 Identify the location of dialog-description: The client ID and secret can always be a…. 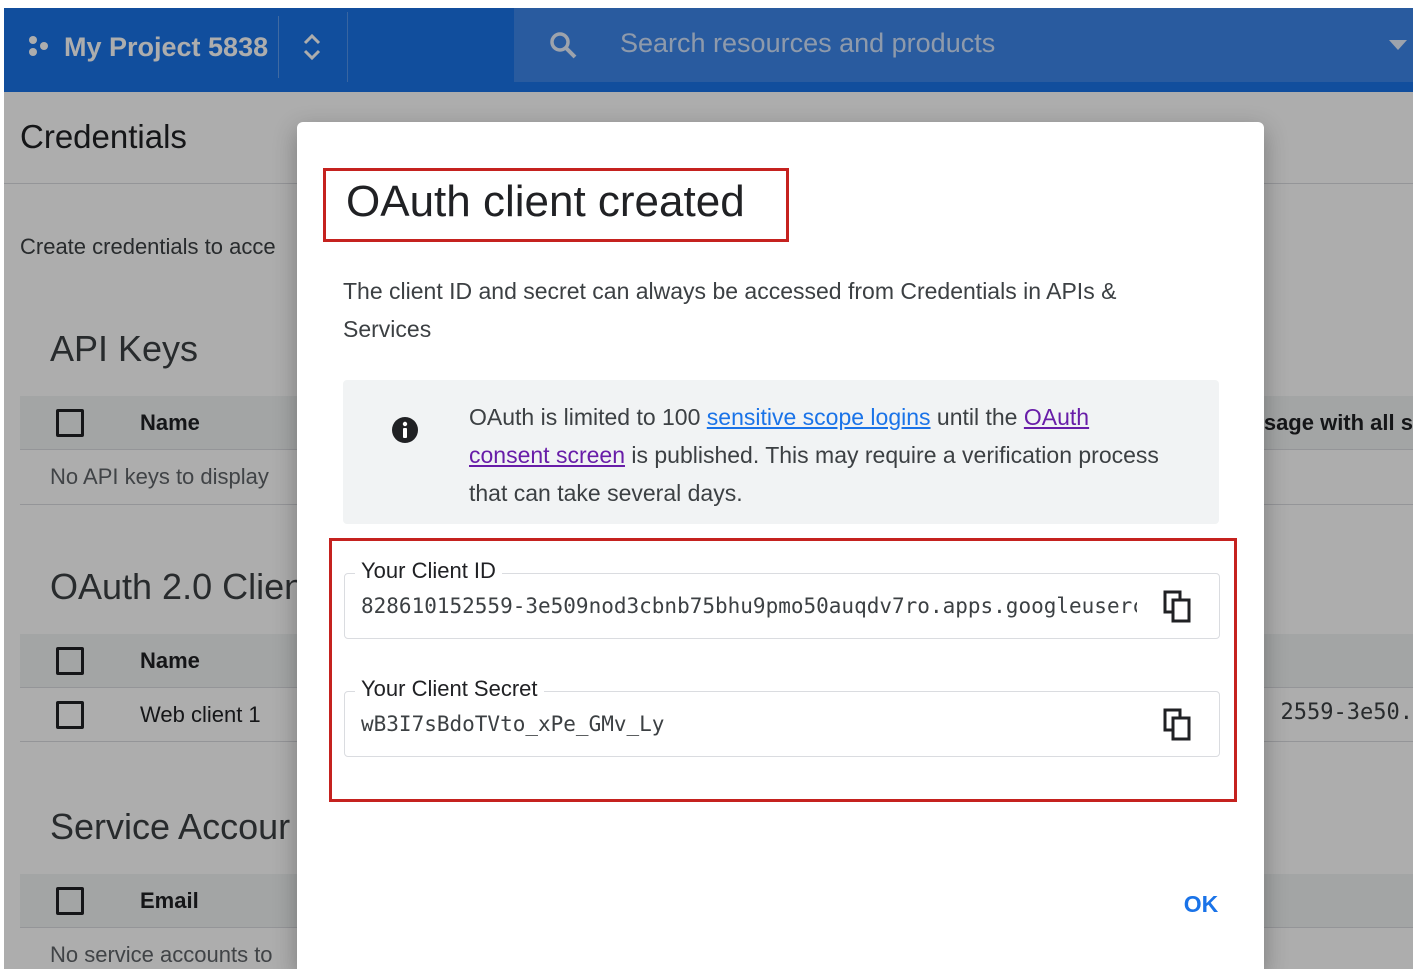
(730, 310).